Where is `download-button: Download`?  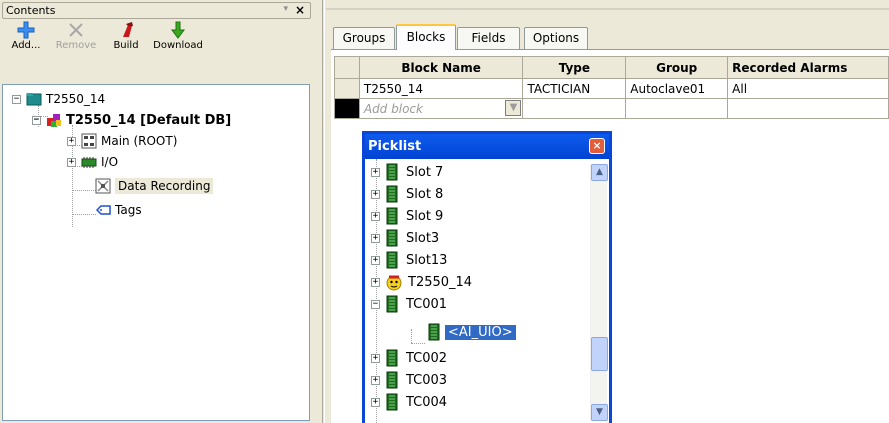
download-button: Download is located at coordinates (178, 41).